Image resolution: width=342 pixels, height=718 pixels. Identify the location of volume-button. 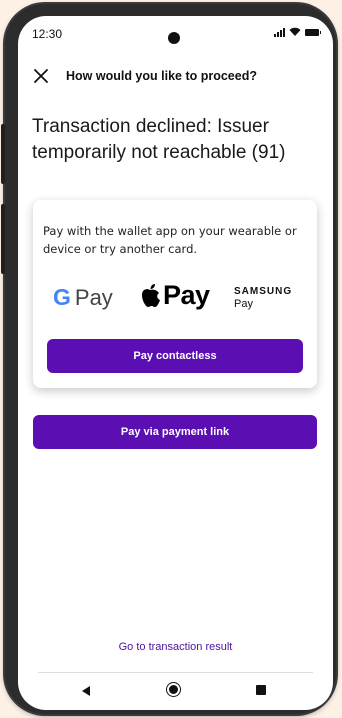
(3, 154).